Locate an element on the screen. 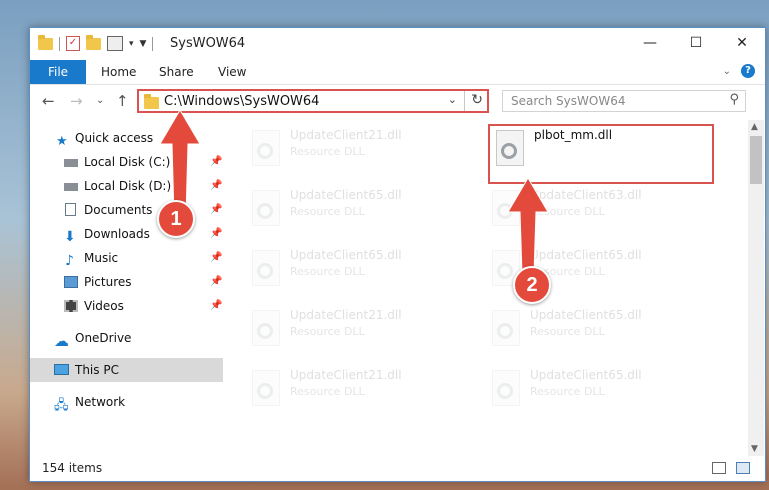 The height and width of the screenshot is (490, 769). properties-check-icon: ✓ is located at coordinates (73, 43).